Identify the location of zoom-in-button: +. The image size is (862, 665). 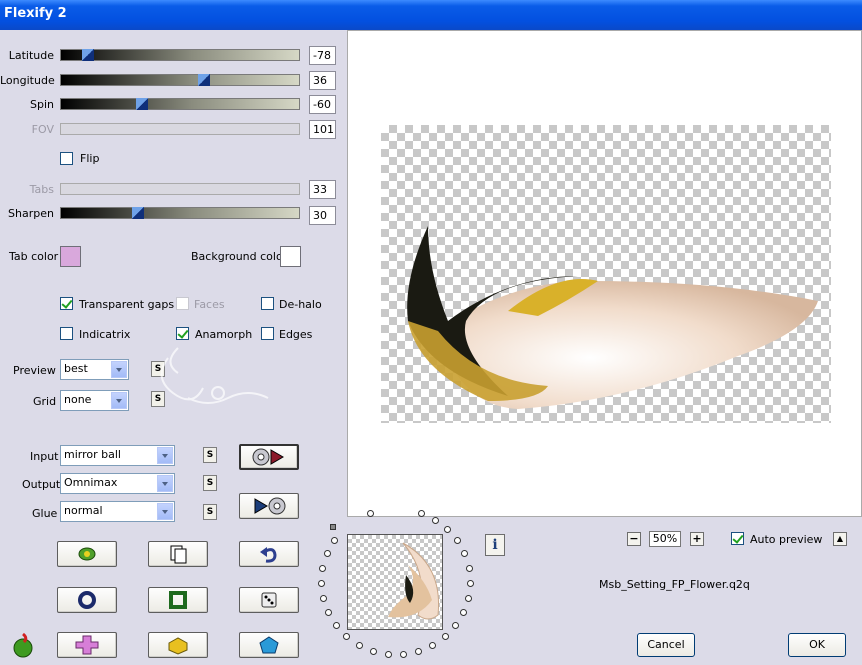
(697, 539).